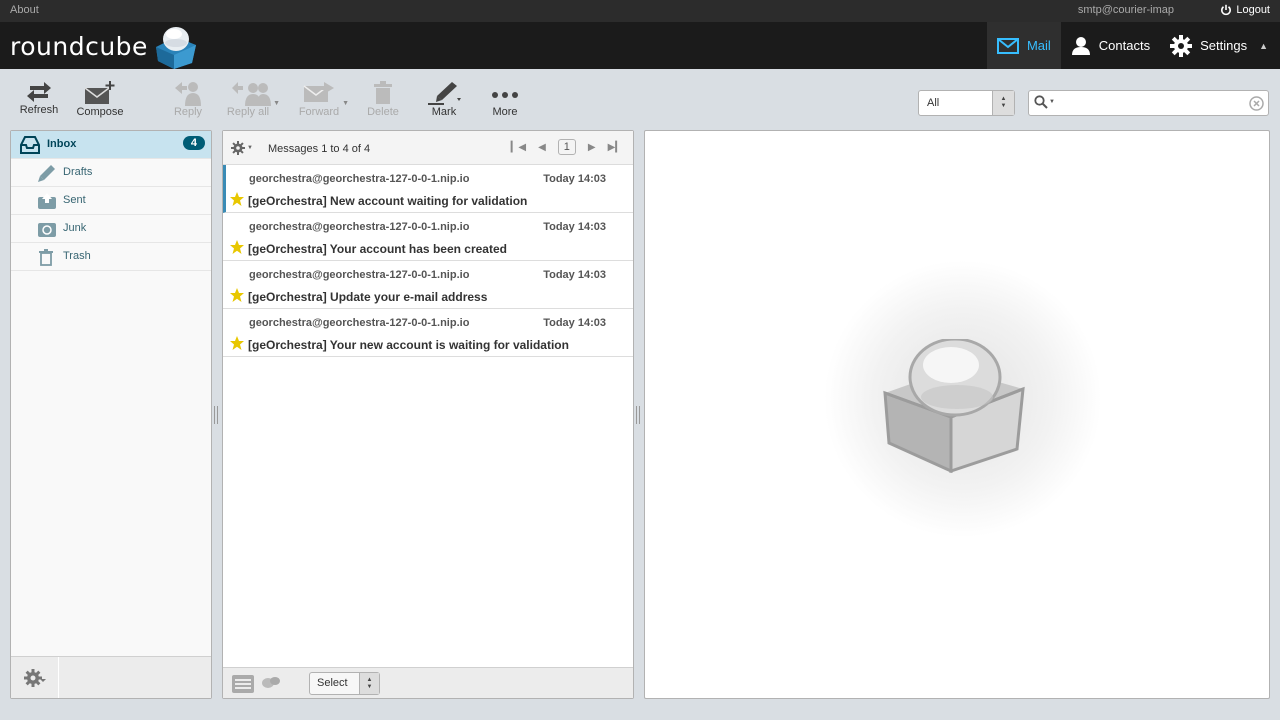  Describe the element at coordinates (640, 45) in the screenshot. I see `header: roundcube Mail Contacts Settings ▲` at that location.